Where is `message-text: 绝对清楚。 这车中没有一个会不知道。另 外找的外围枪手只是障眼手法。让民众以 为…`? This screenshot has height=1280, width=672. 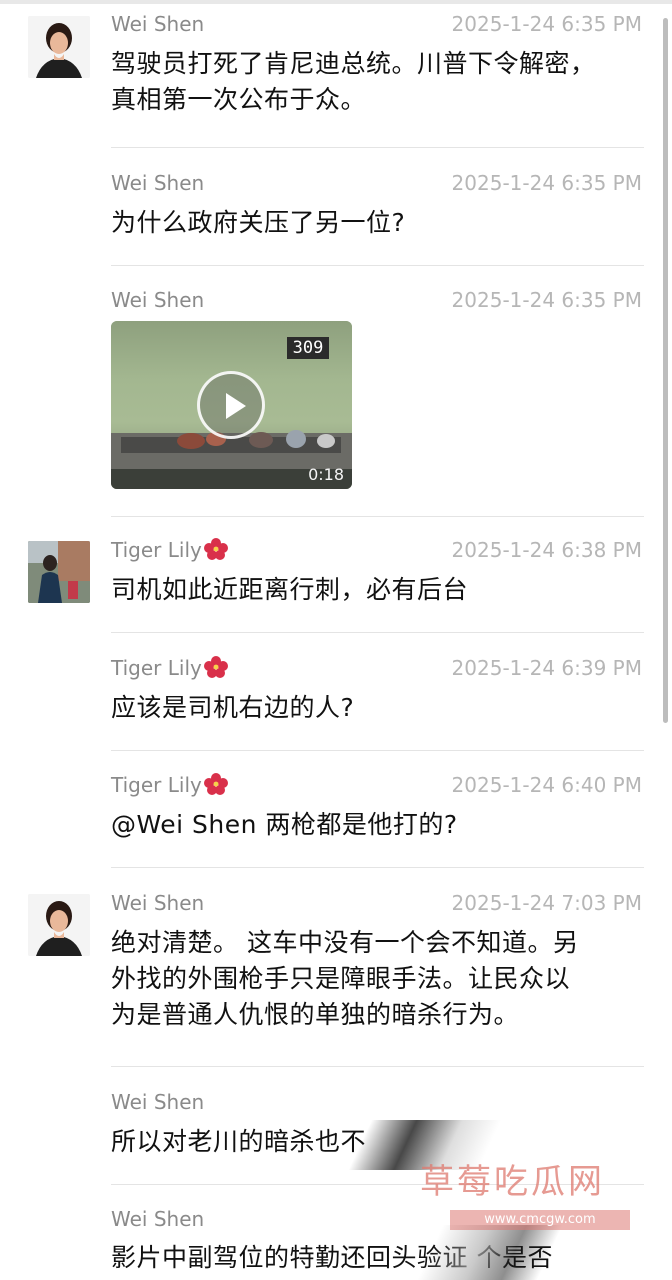
message-text: 绝对清楚。 这车中没有一个会不知道。另 外找的外围枪手只是障眼手法。让民众以 为… is located at coordinates (345, 978).